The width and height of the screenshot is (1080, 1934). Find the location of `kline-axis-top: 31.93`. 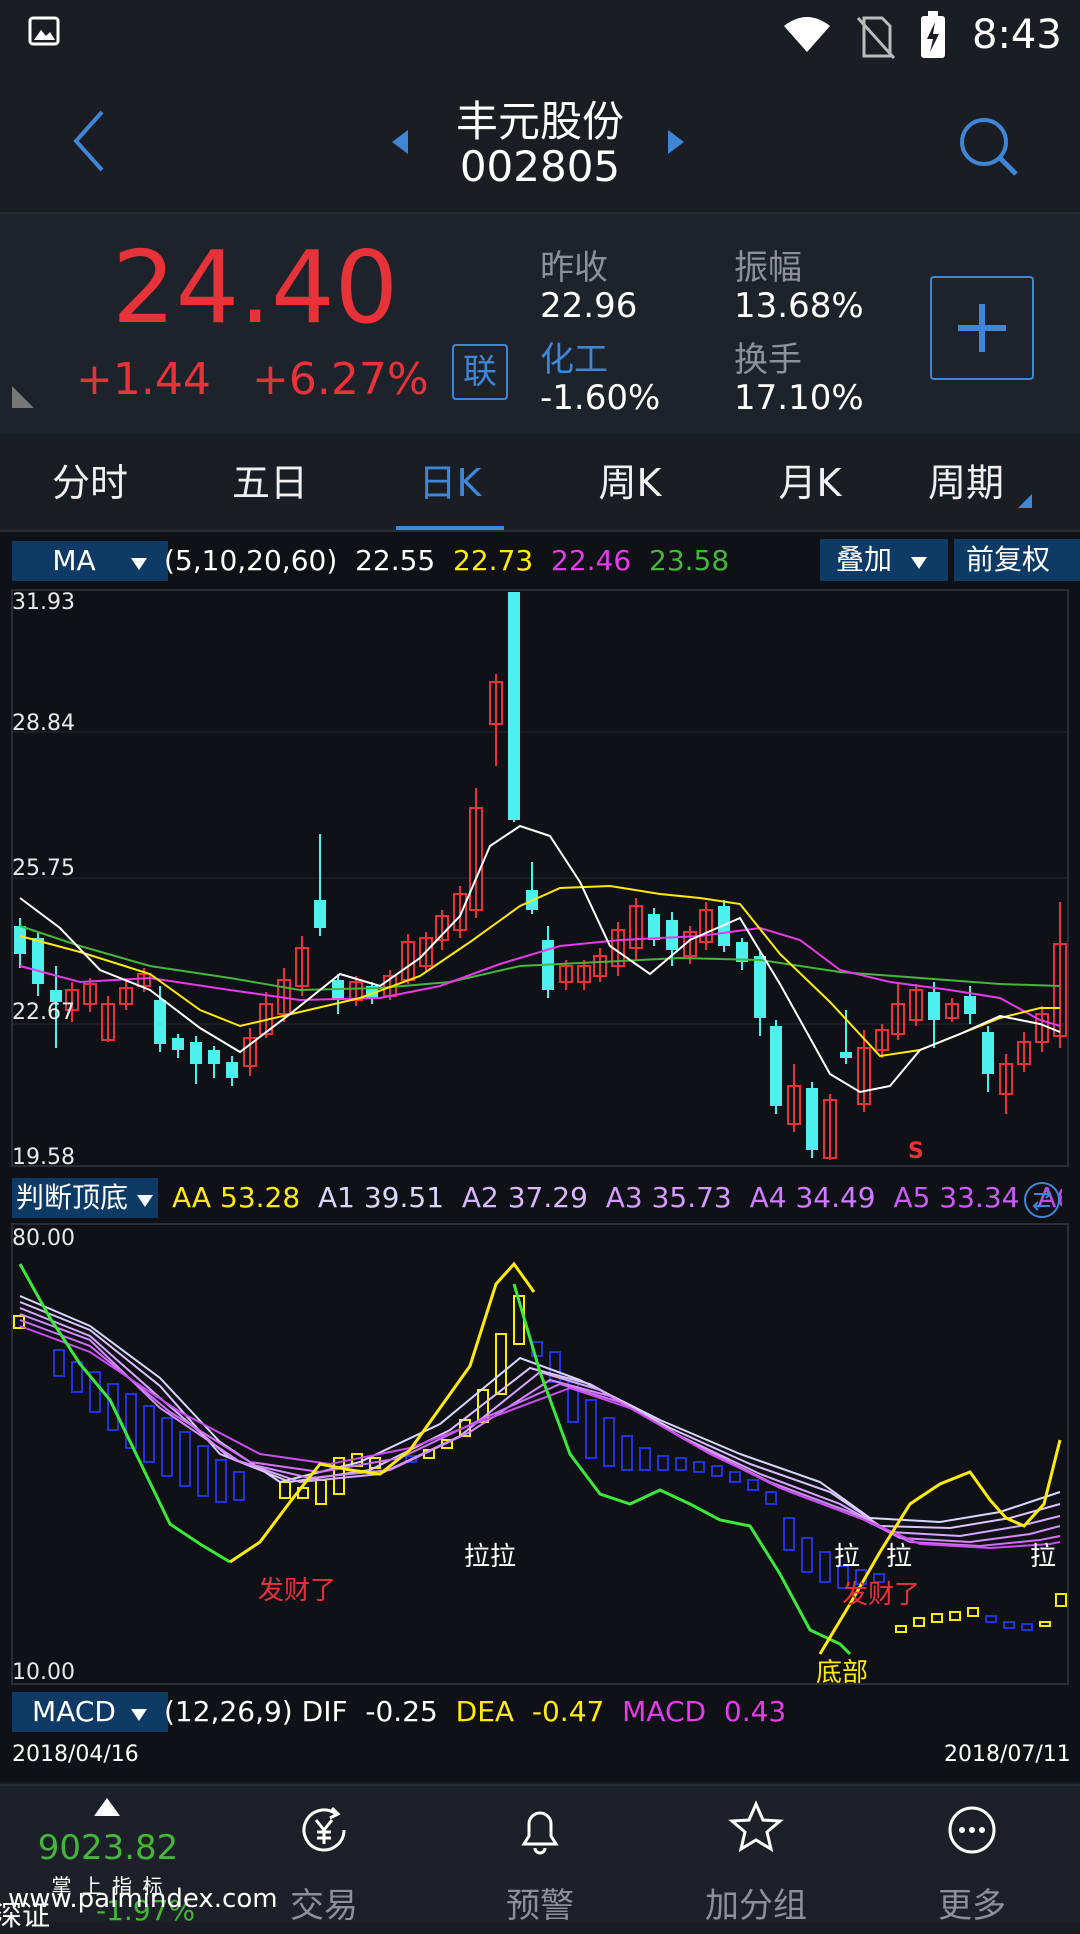

kline-axis-top: 31.93 is located at coordinates (43, 602).